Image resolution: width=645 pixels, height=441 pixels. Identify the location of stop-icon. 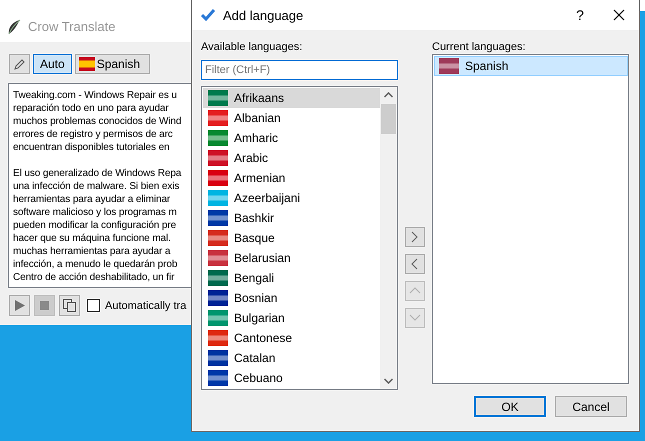
(44, 305).